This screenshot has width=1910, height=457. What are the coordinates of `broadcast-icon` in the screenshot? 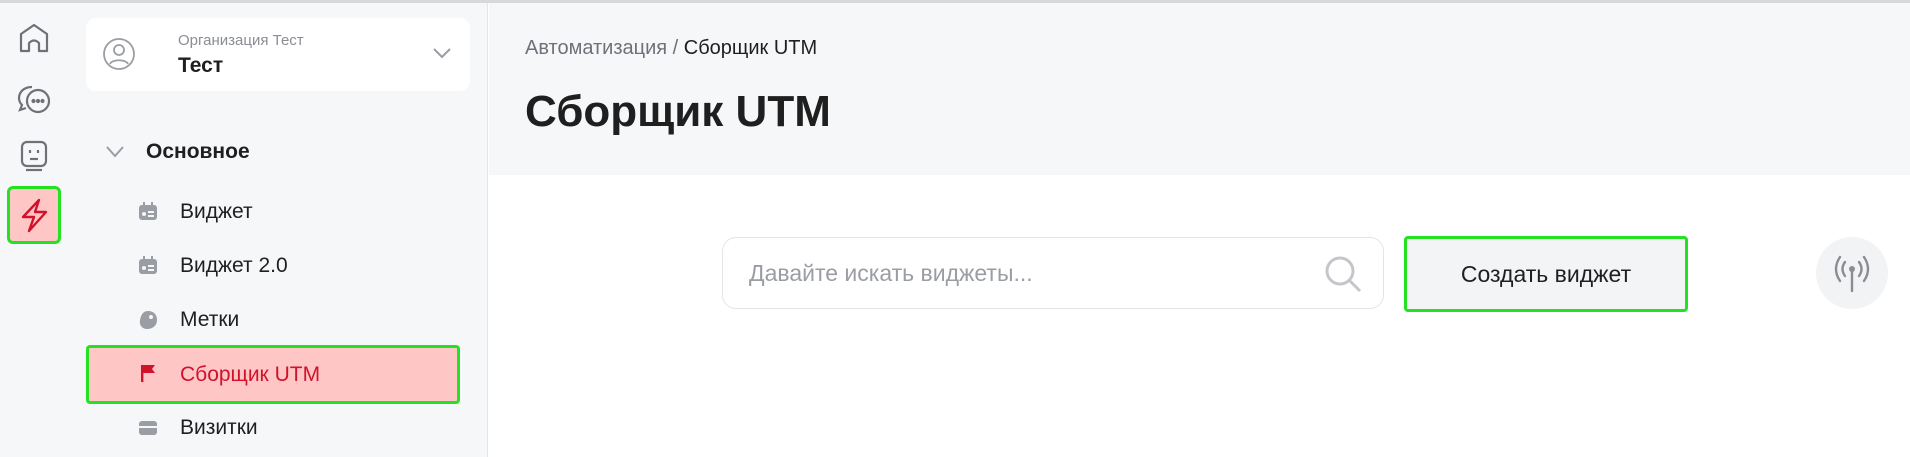 It's located at (1852, 274).